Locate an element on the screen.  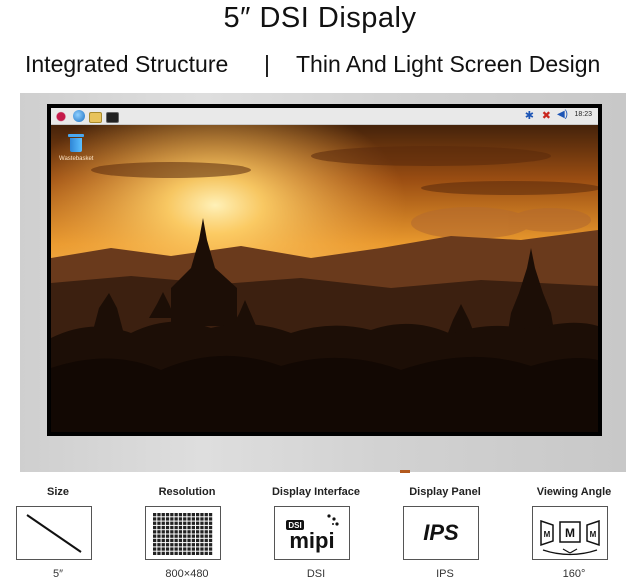
wastebasket-label: Wastebasket is located at coordinates (76, 159).